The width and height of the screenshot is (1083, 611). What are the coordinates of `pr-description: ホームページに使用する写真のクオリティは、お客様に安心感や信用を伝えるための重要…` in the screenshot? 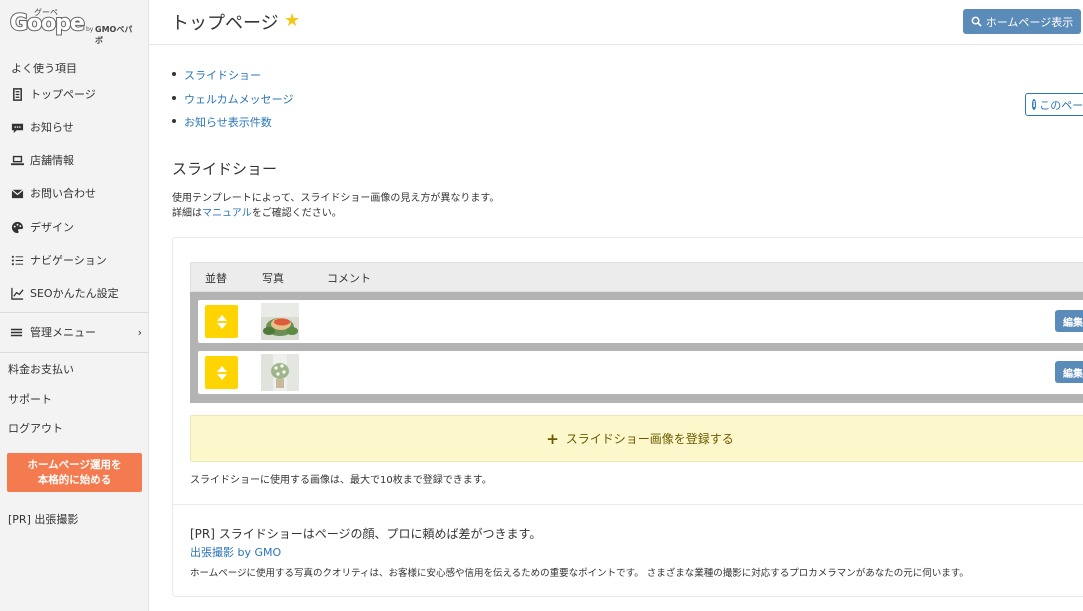 It's located at (579, 573).